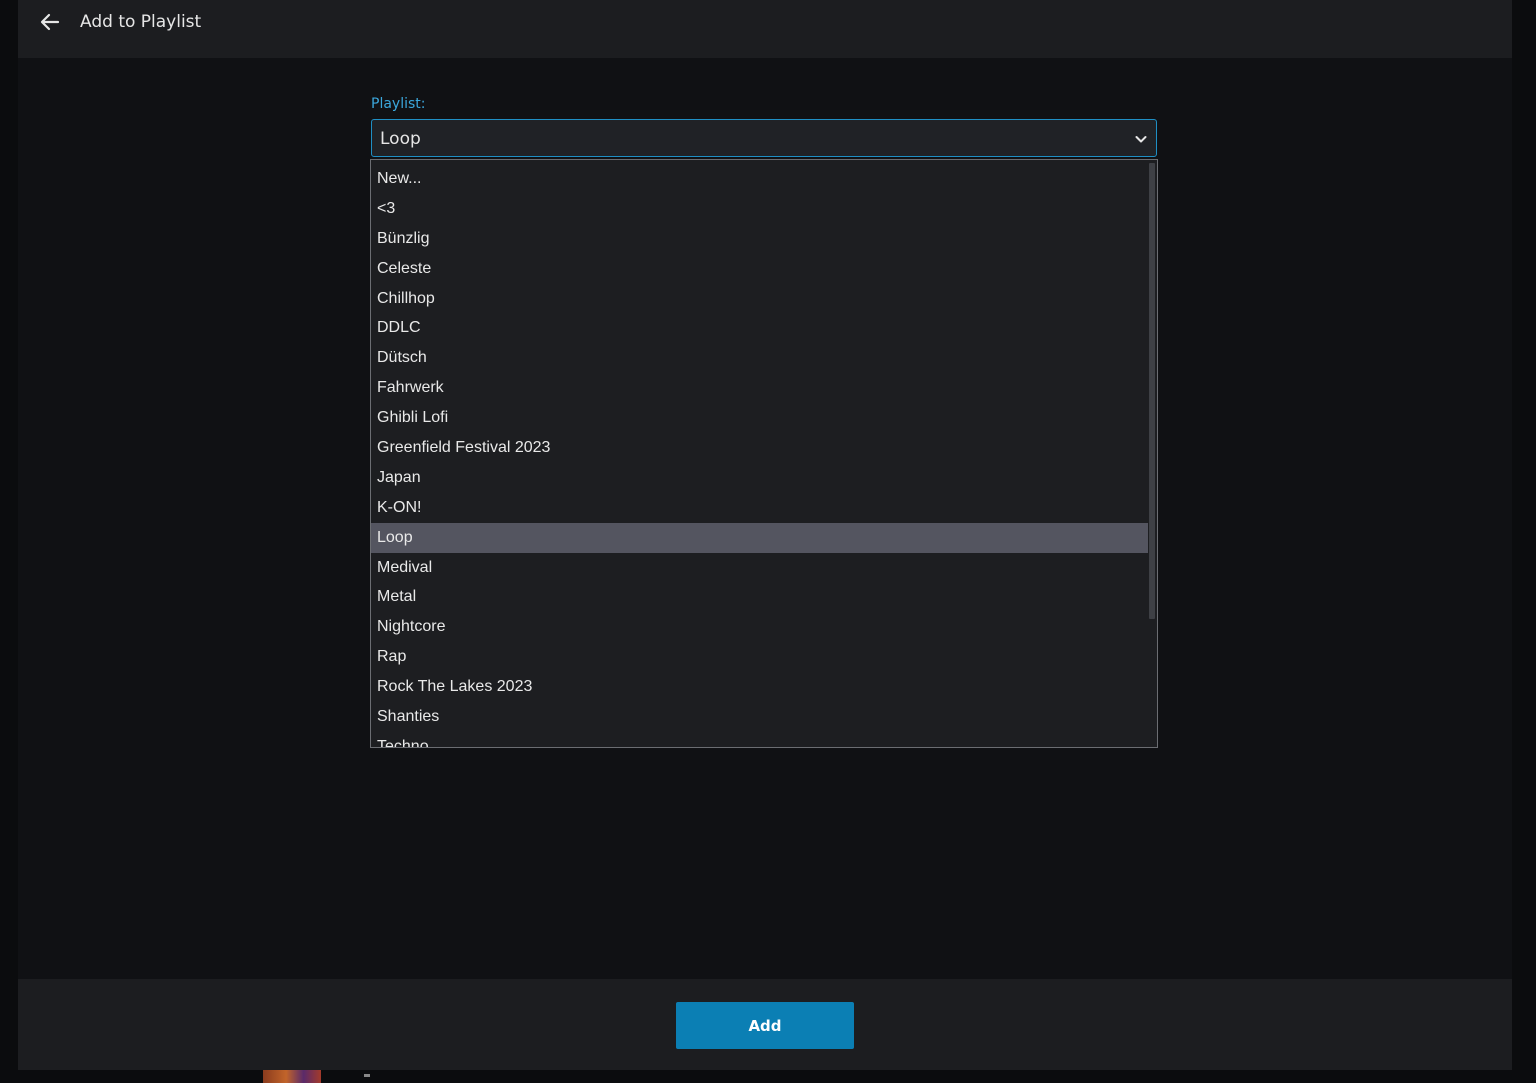 The width and height of the screenshot is (1536, 1083). What do you see at coordinates (760, 239) in the screenshot?
I see `playlist-option: Bünzlig` at bounding box center [760, 239].